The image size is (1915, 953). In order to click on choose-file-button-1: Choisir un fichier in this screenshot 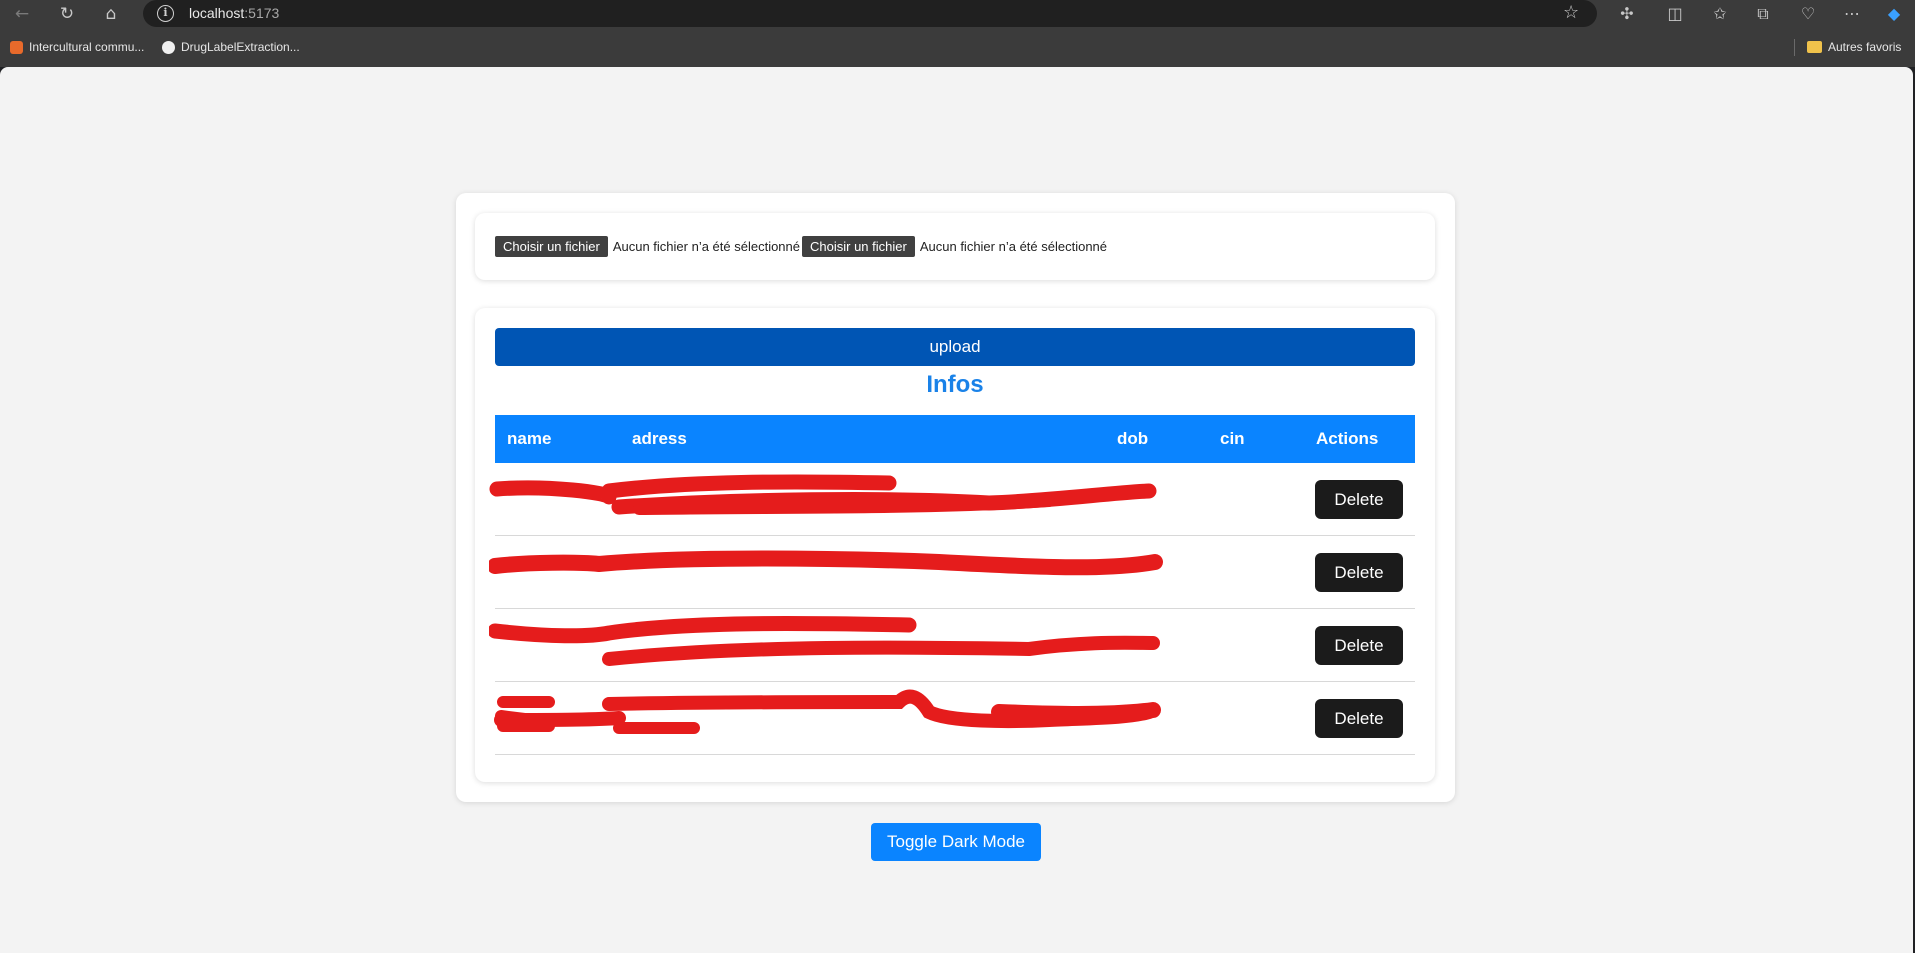, I will do `click(551, 246)`.